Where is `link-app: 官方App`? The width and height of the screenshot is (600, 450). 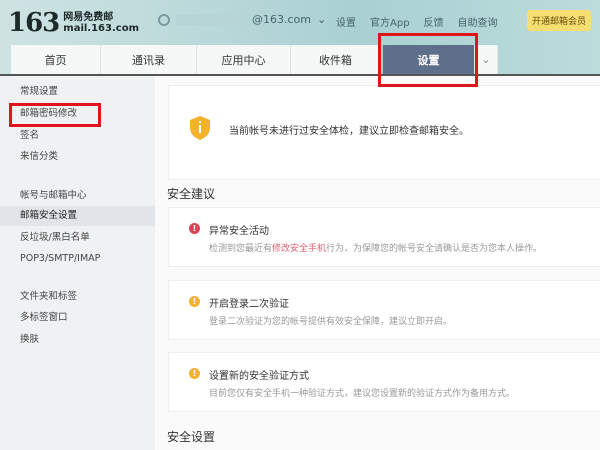
link-app: 官方App is located at coordinates (390, 21).